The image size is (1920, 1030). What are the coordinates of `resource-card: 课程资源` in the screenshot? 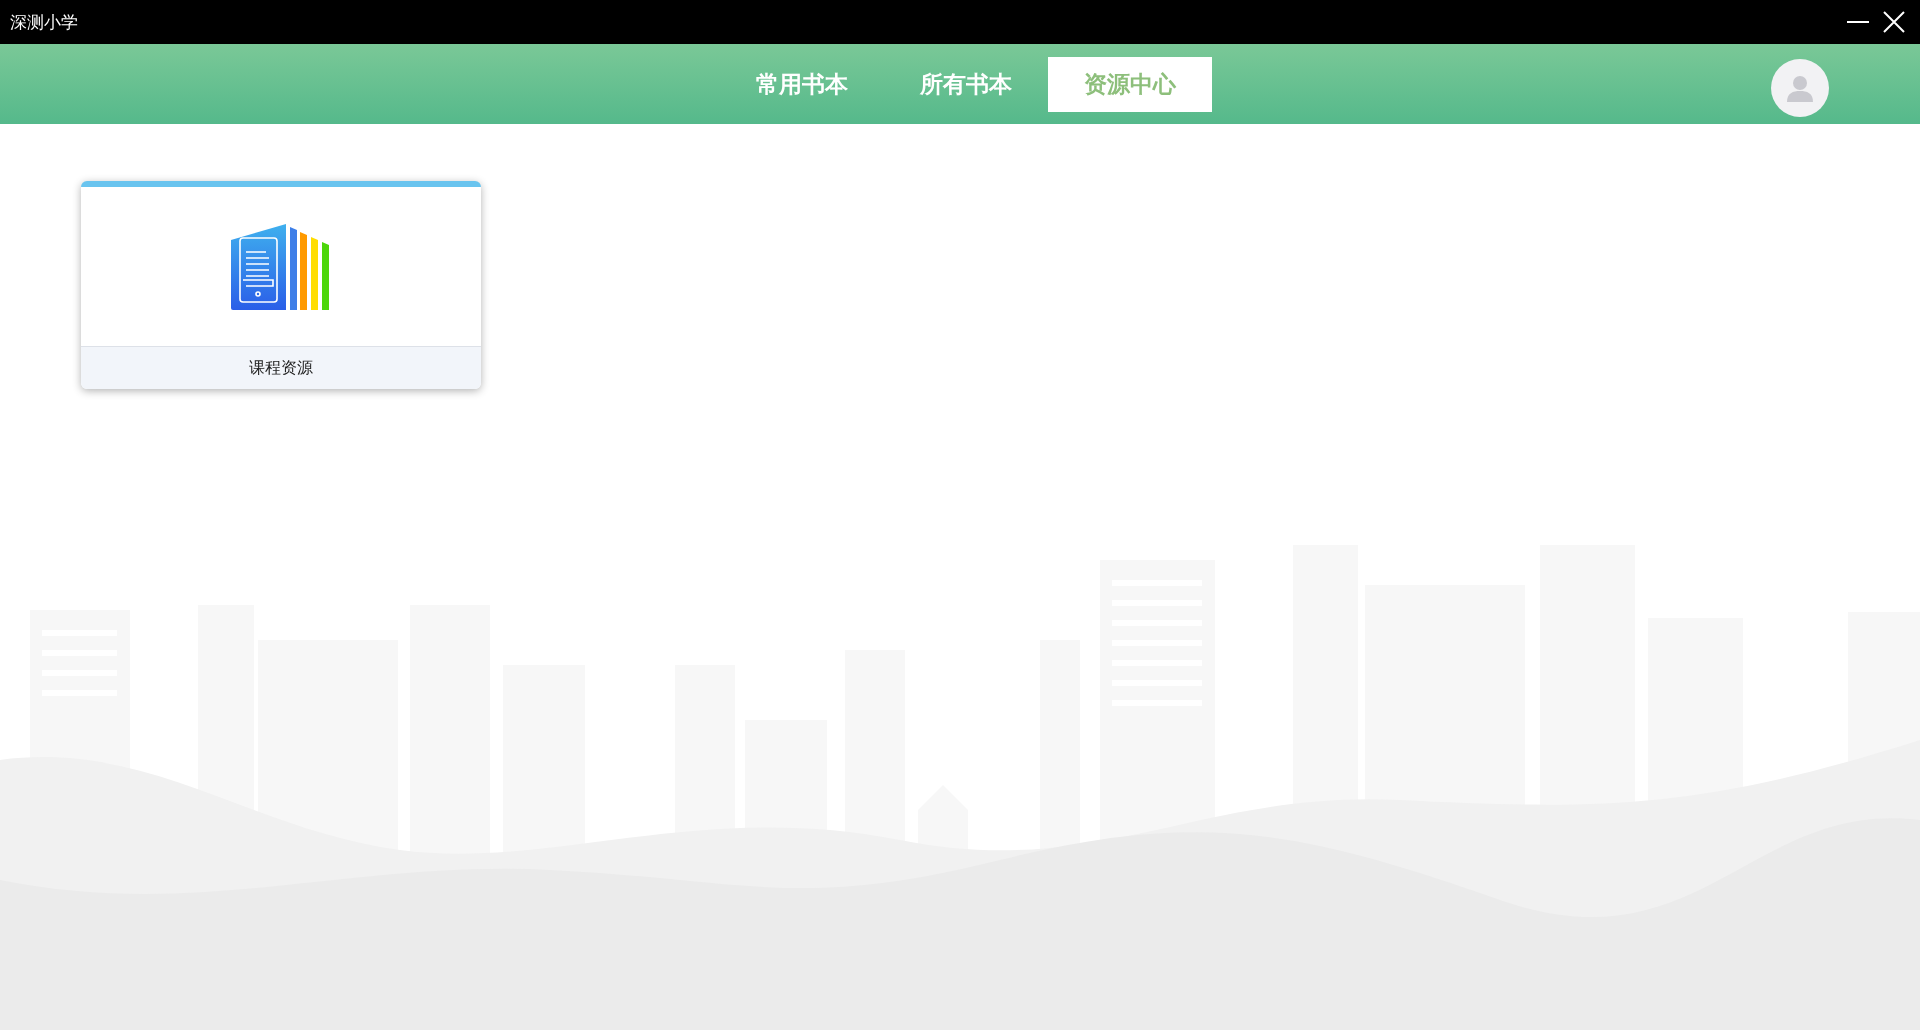 It's located at (281, 285).